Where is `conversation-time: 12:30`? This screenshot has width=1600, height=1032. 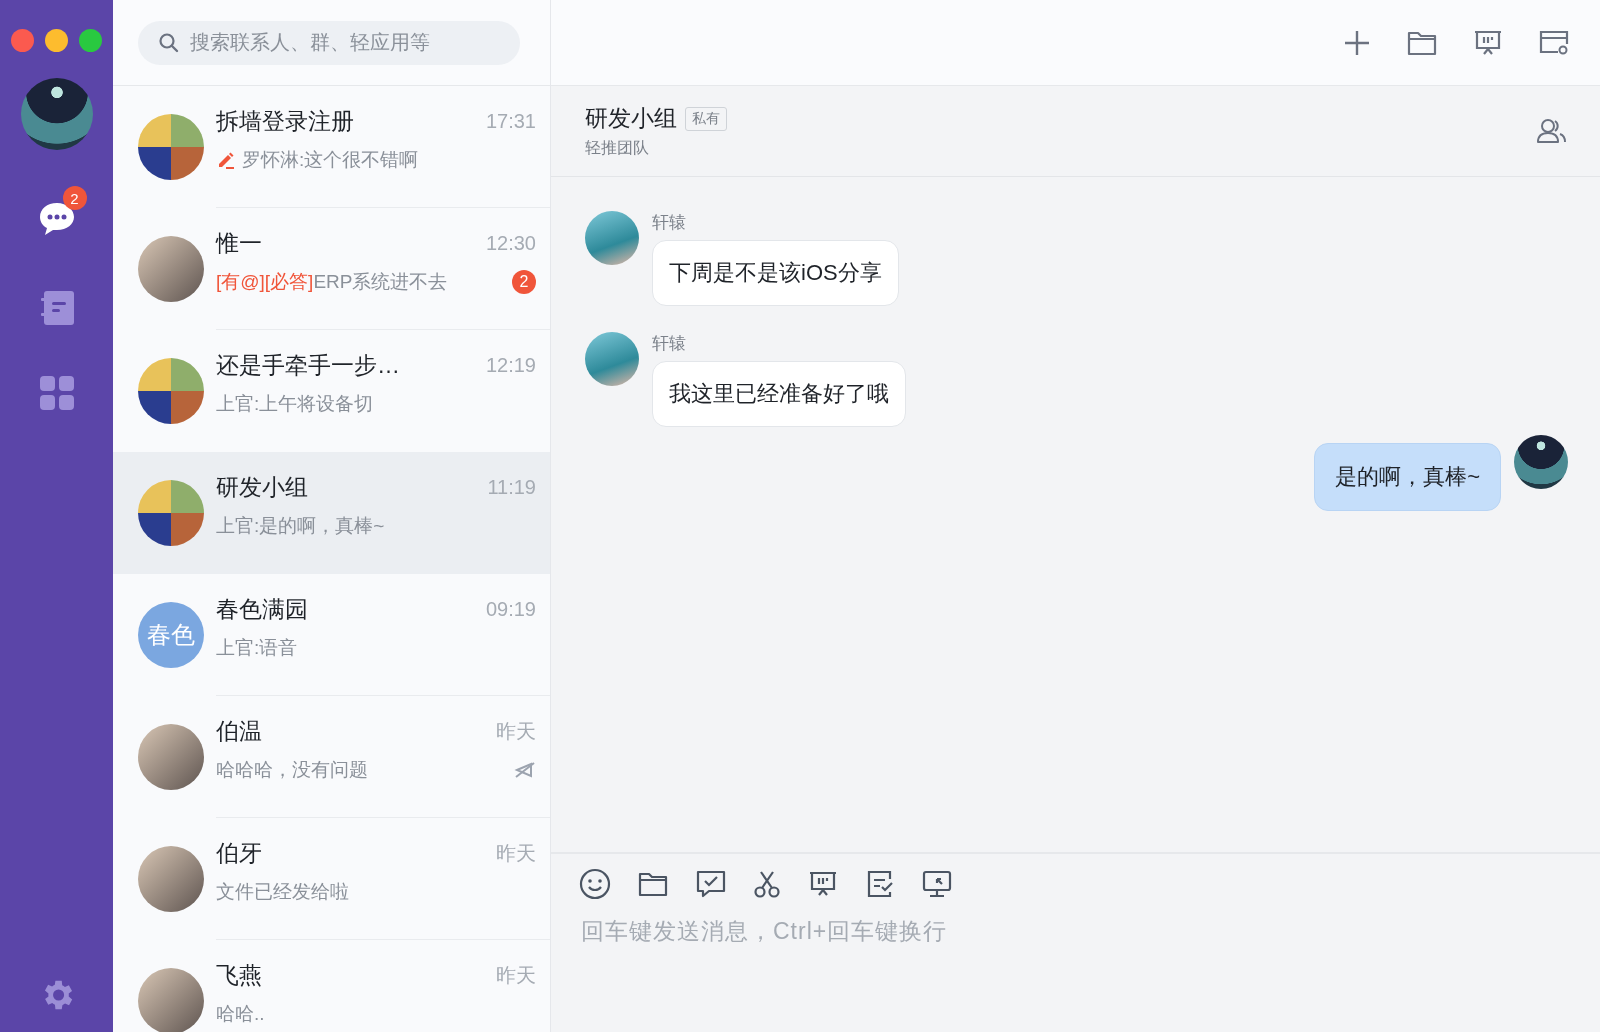
conversation-time: 12:30 is located at coordinates (510, 243).